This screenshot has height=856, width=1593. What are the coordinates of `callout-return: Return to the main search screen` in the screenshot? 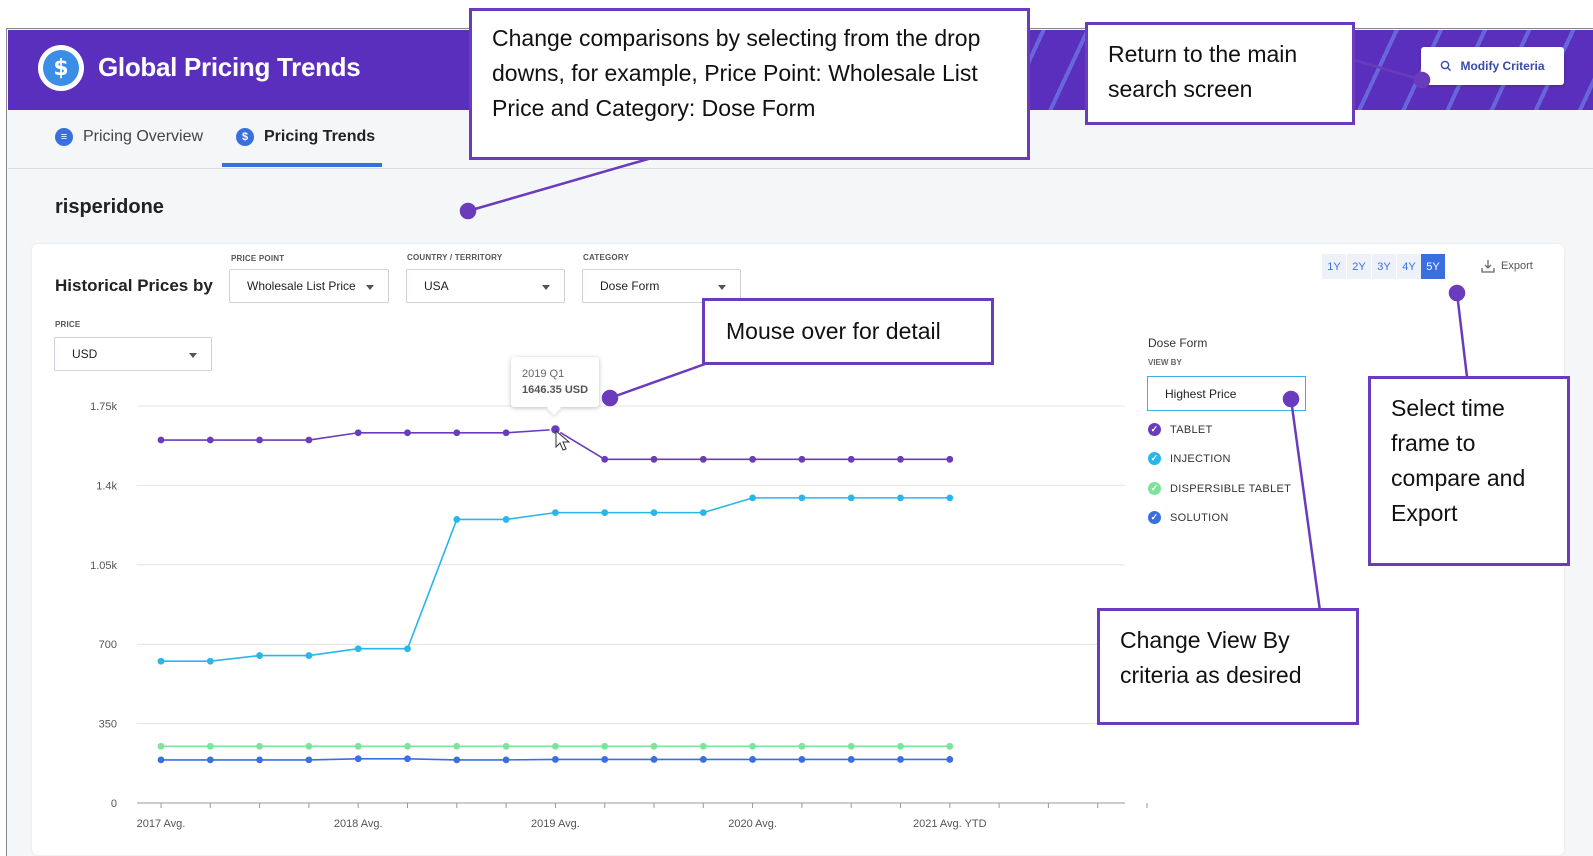 It's located at (1220, 73).